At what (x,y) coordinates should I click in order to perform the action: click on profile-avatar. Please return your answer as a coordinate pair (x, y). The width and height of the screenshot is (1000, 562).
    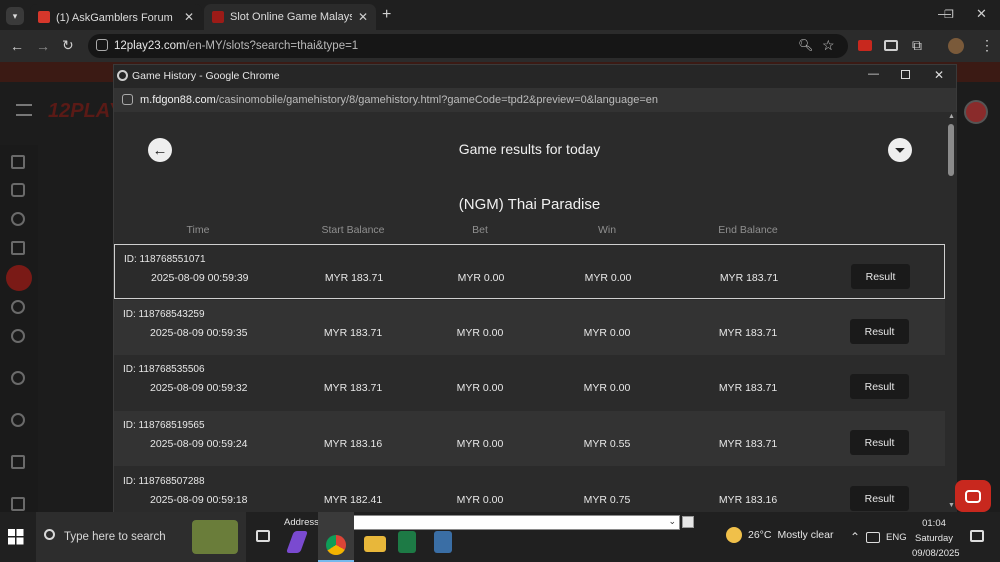
    Looking at the image, I should click on (956, 46).